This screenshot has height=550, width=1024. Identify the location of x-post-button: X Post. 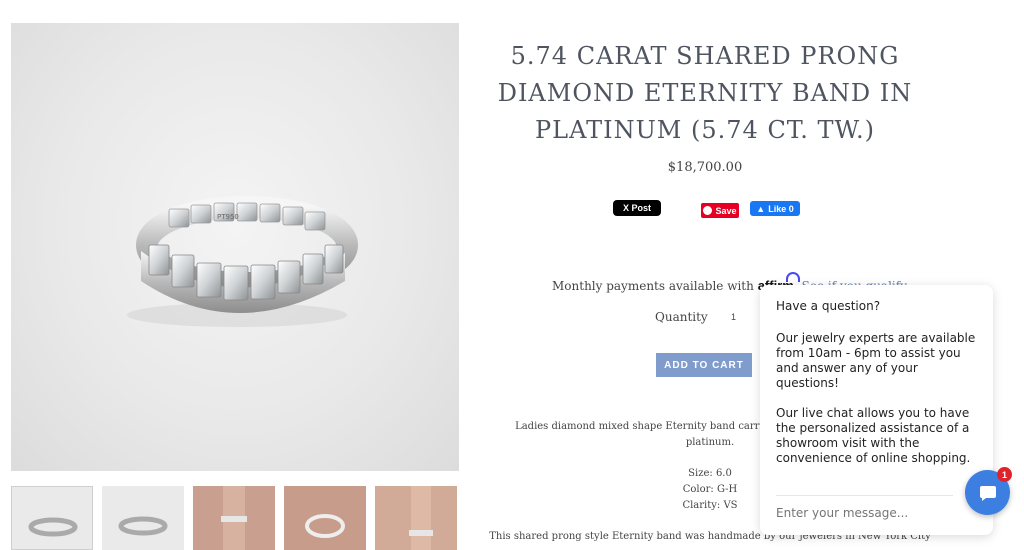
(637, 208).